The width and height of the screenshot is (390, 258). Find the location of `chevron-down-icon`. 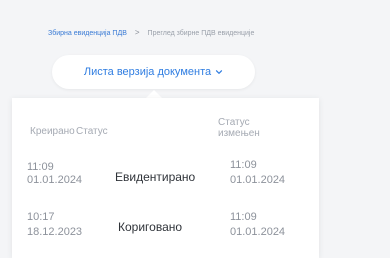

chevron-down-icon is located at coordinates (219, 72).